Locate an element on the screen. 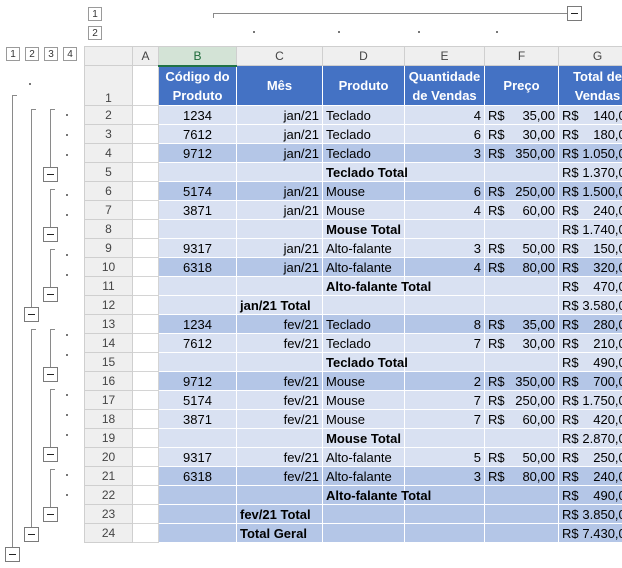 This screenshot has height=568, width=622. subtotal-label: Alto-falante Total is located at coordinates (376, 495).